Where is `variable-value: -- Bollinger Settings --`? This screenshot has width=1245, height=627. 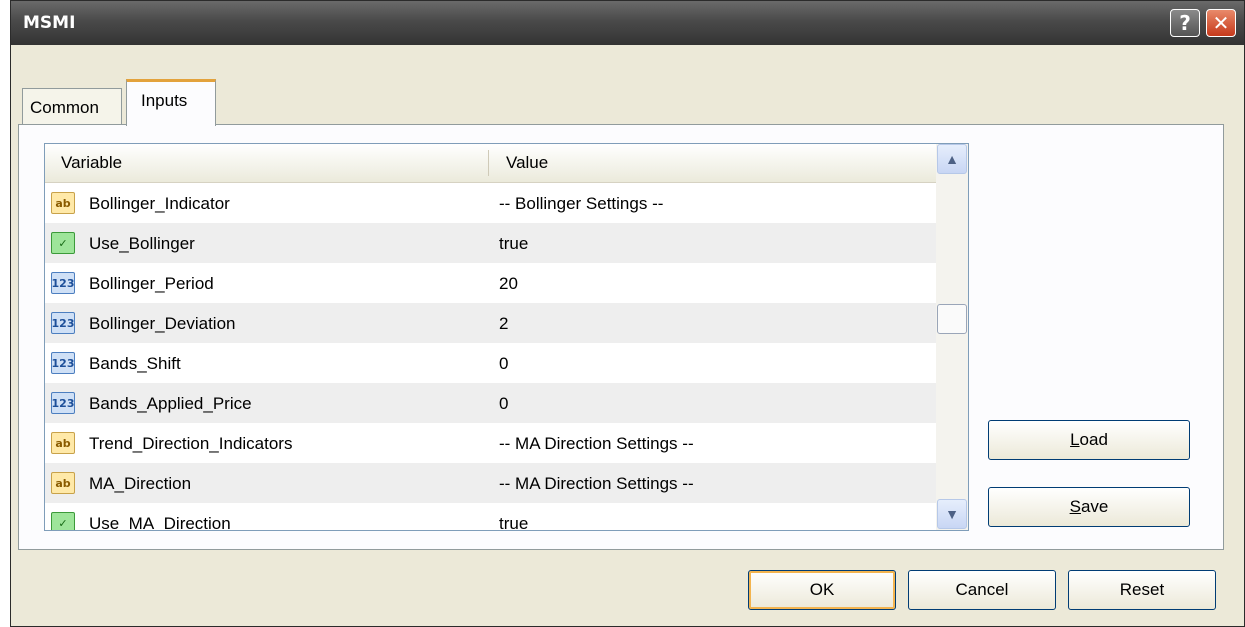
variable-value: -- Bollinger Settings -- is located at coordinates (581, 204).